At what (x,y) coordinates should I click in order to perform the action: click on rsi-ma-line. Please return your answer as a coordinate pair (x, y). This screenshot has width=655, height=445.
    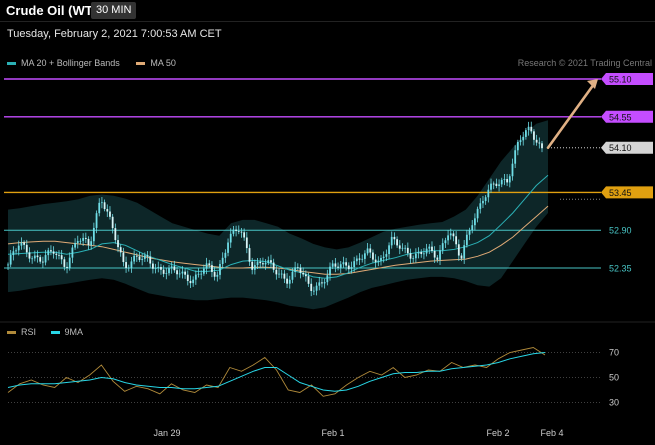
    Looking at the image, I should click on (276, 372).